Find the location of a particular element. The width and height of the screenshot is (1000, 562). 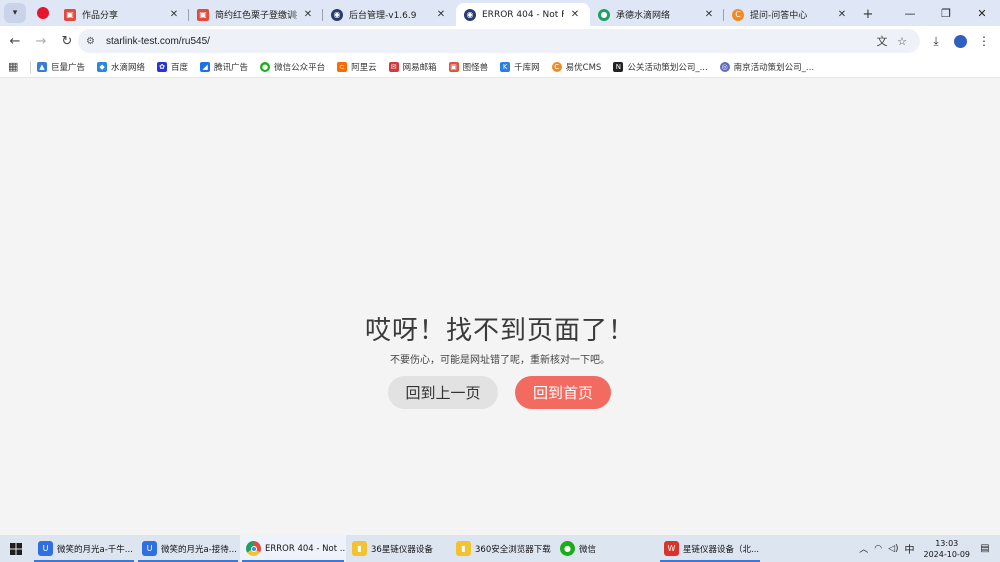

taskbar-app: ● 微信 is located at coordinates (606, 548).